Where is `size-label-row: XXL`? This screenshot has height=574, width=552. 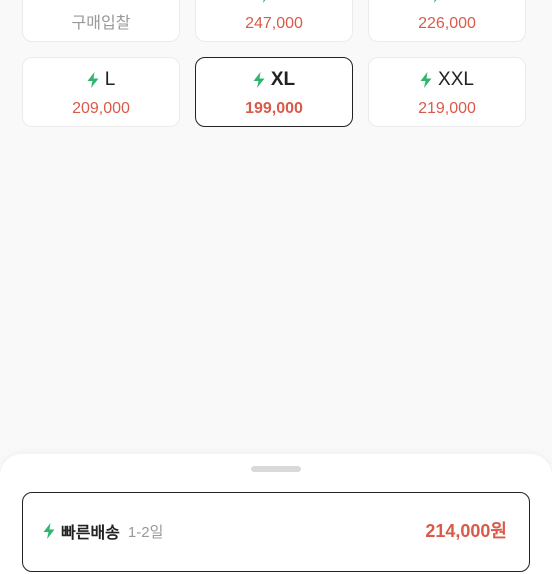 size-label-row: XXL is located at coordinates (447, 80).